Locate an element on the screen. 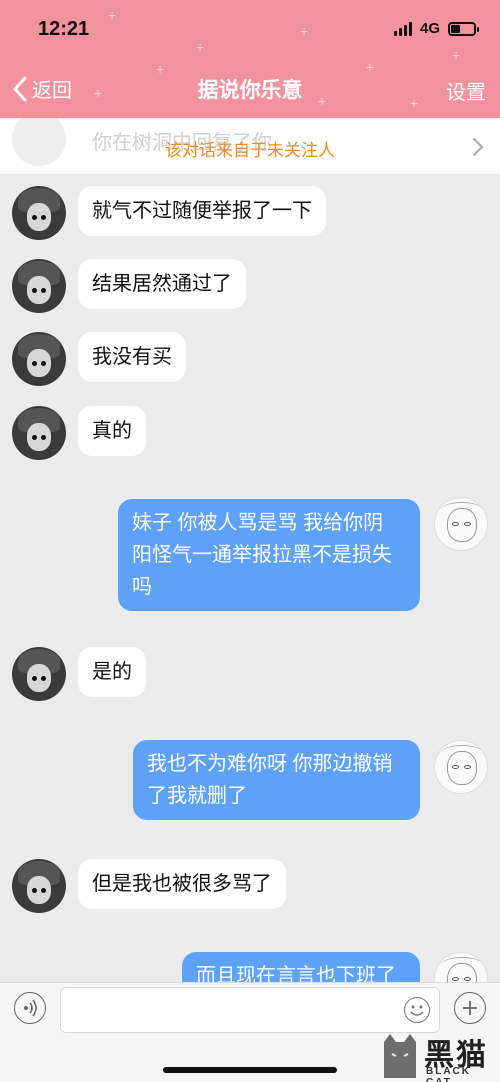 The width and height of the screenshot is (500, 1082). notice-text: 该对话来自于未关注人 is located at coordinates (250, 150).